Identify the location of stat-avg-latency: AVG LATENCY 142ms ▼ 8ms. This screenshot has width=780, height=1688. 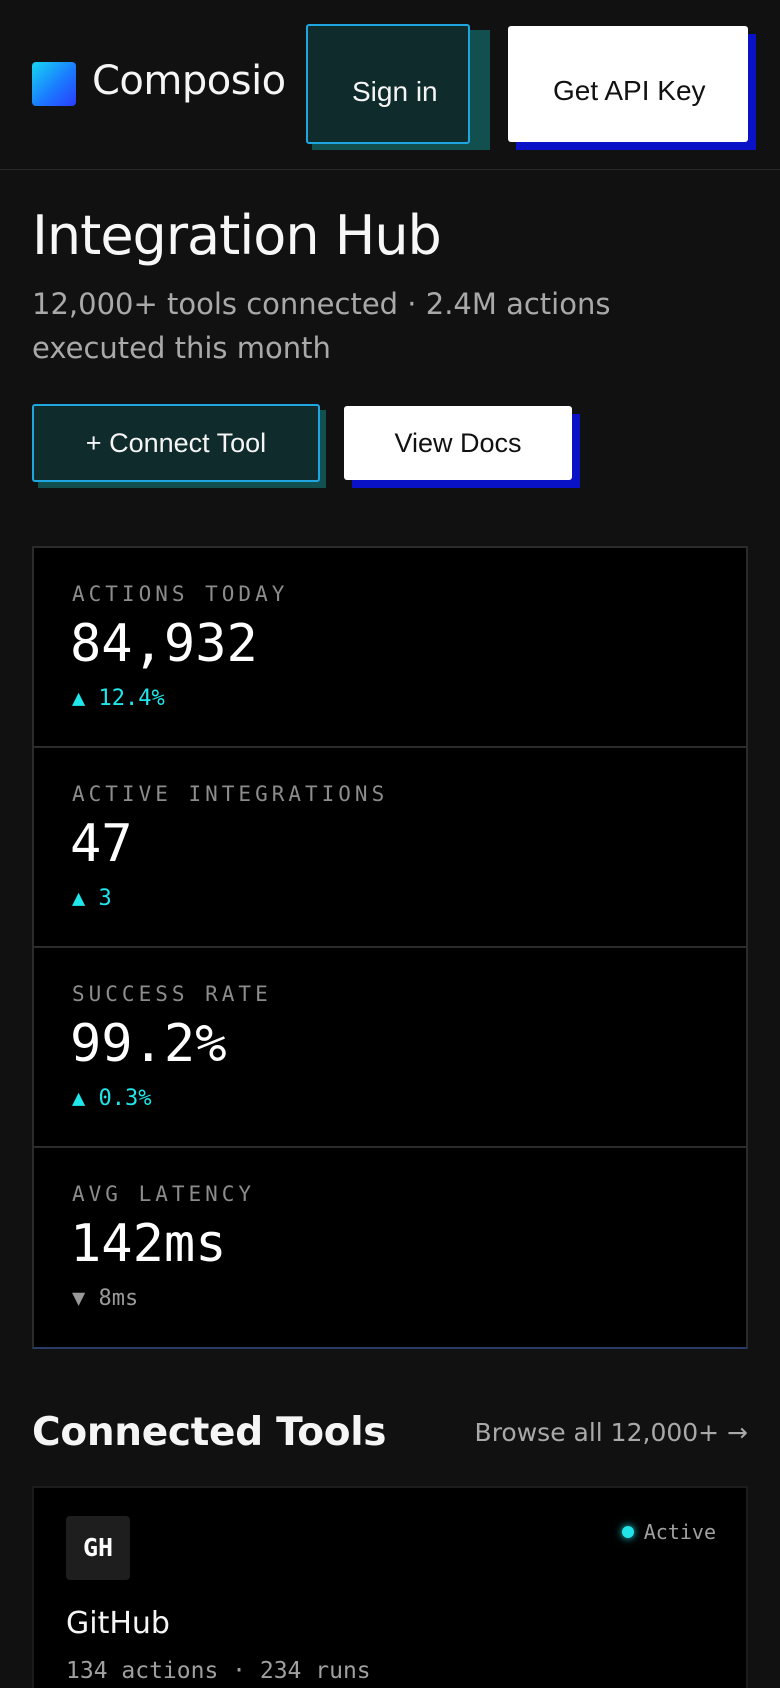
(390, 1248).